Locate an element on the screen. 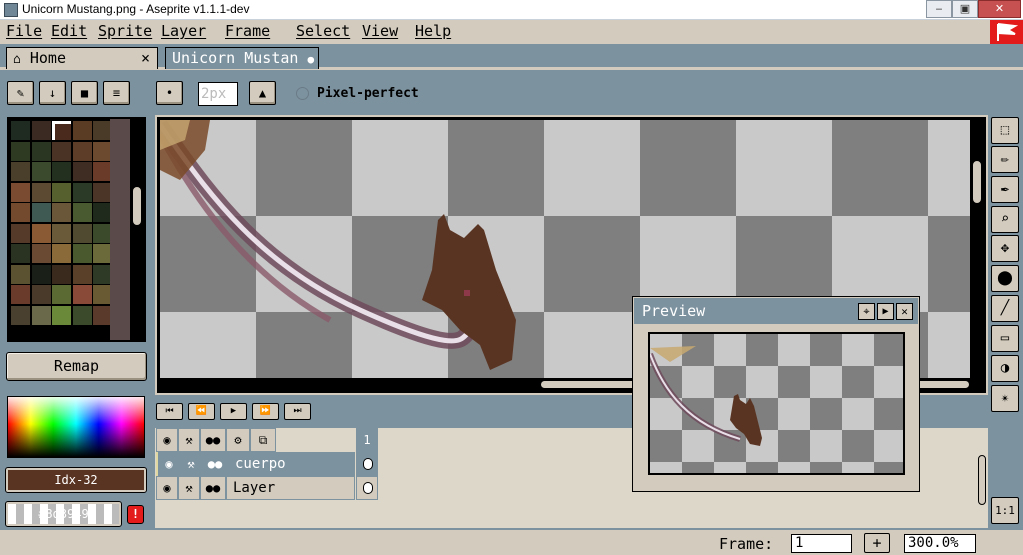 Image resolution: width=1023 pixels, height=555 pixels. ink-type-button: ▲ is located at coordinates (262, 93).